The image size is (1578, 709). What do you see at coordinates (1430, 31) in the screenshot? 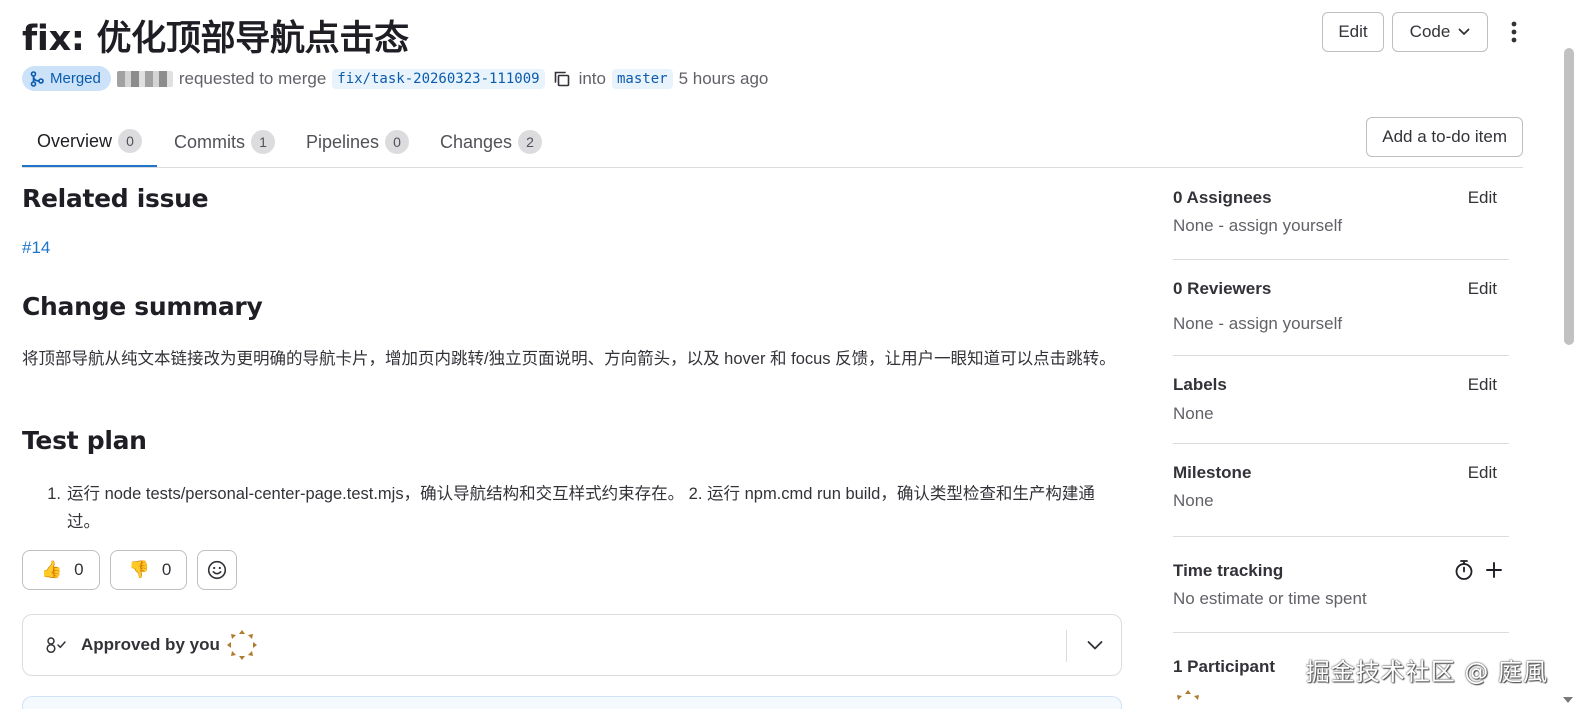
I see `code-button-label: Code` at bounding box center [1430, 31].